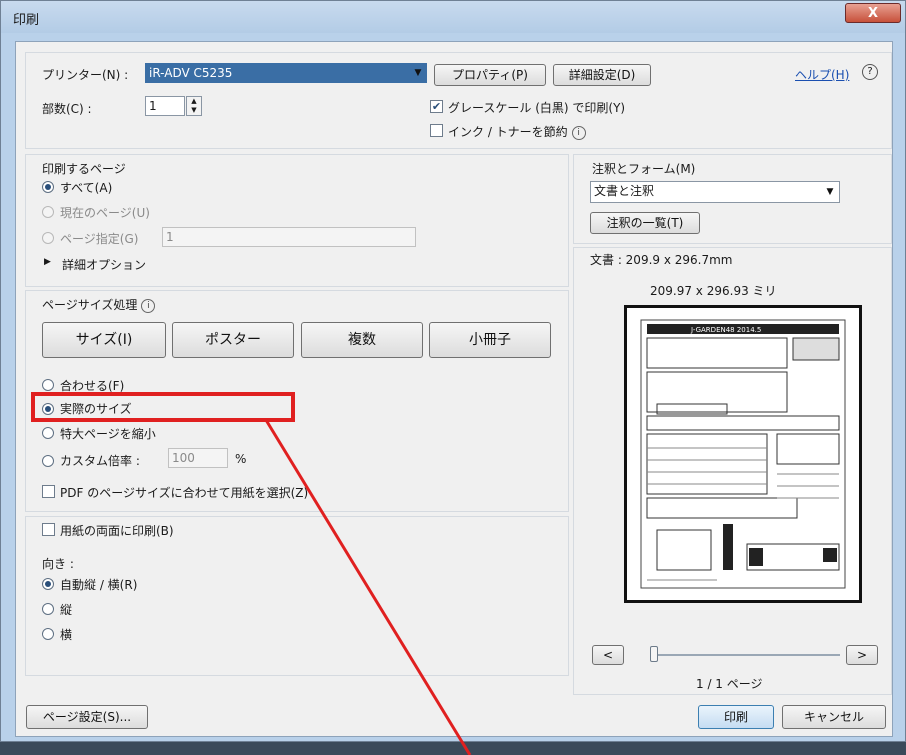 Image resolution: width=906 pixels, height=755 pixels. I want to click on highlight-arrow, so click(368, 587).